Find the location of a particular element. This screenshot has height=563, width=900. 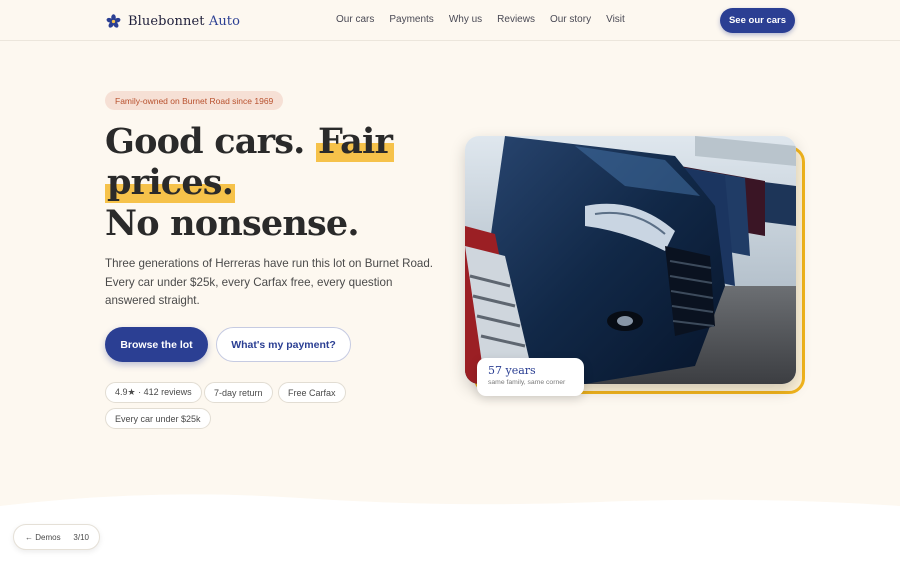

nav-item-our-story: Our story is located at coordinates (570, 19).